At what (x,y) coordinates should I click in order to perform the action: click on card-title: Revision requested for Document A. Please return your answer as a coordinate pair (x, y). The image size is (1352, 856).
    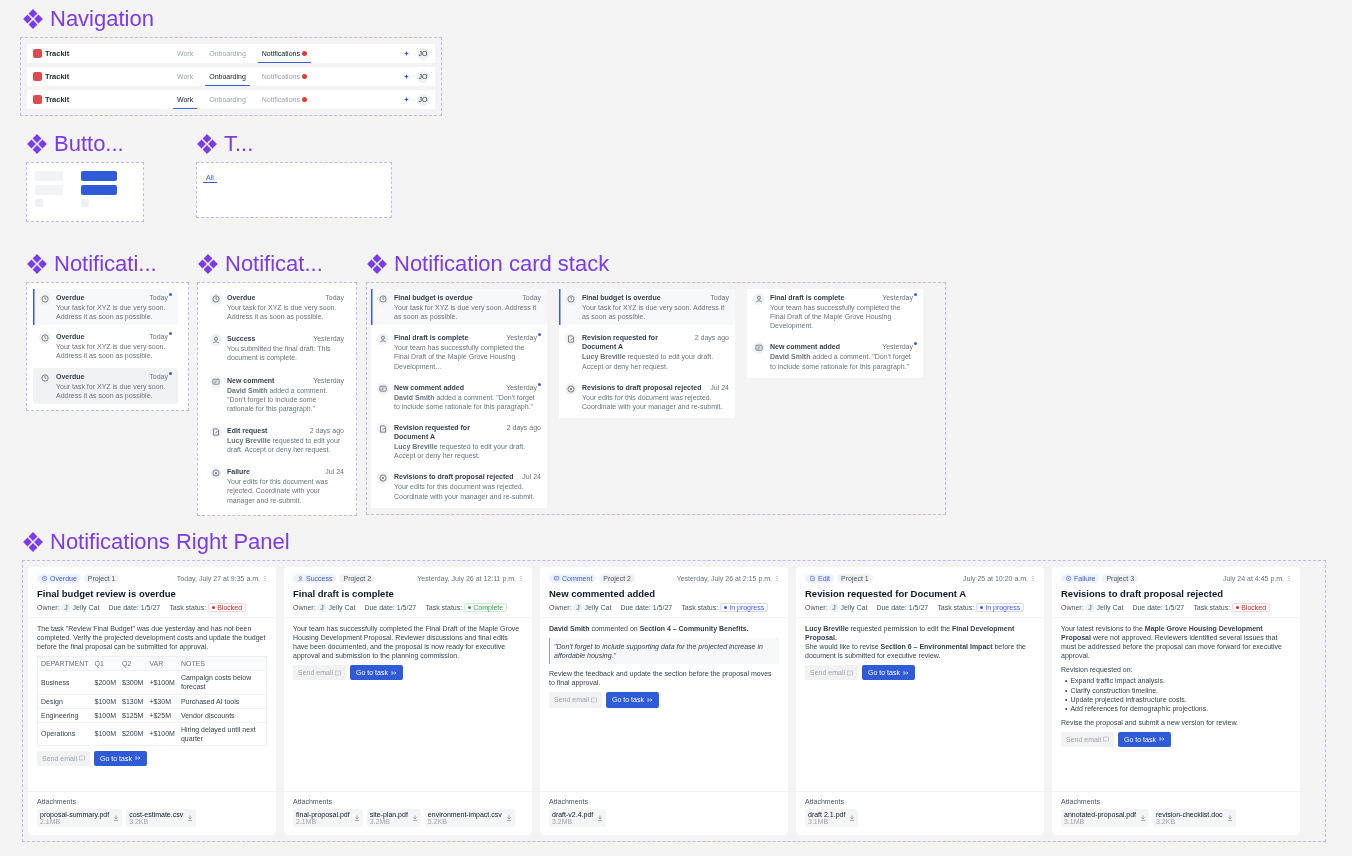
    Looking at the image, I should click on (886, 593).